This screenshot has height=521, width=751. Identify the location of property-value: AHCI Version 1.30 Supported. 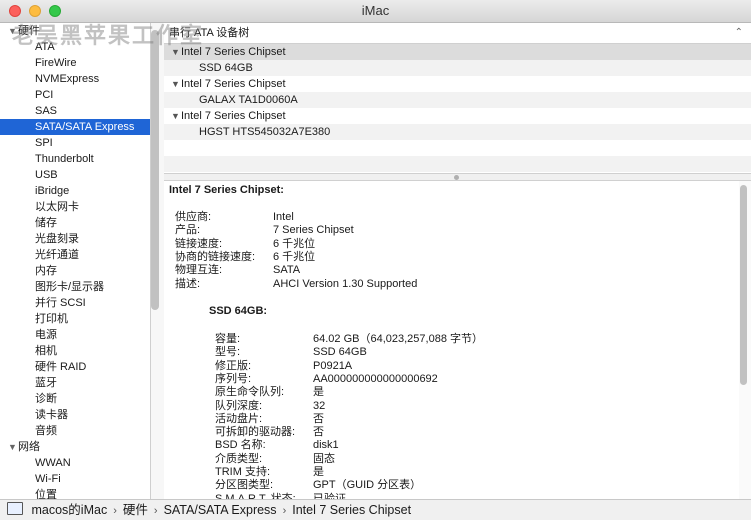
(345, 283).